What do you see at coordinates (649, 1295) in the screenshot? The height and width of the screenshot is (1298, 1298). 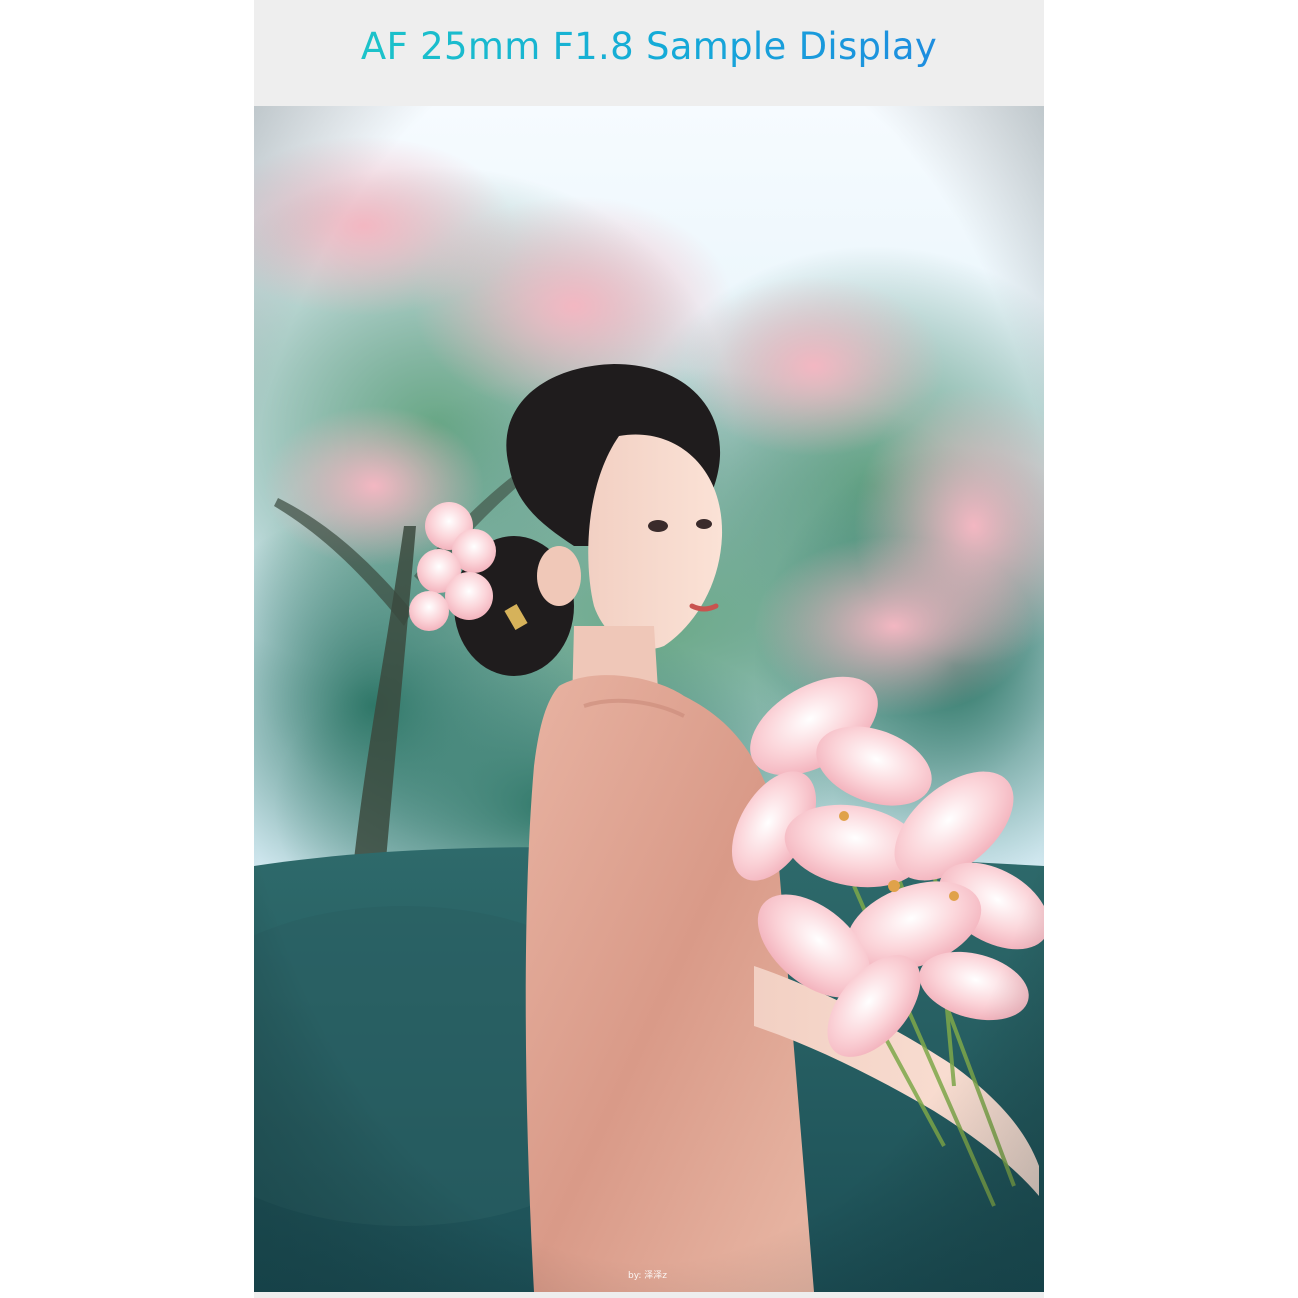 I see `bottom-strip` at bounding box center [649, 1295].